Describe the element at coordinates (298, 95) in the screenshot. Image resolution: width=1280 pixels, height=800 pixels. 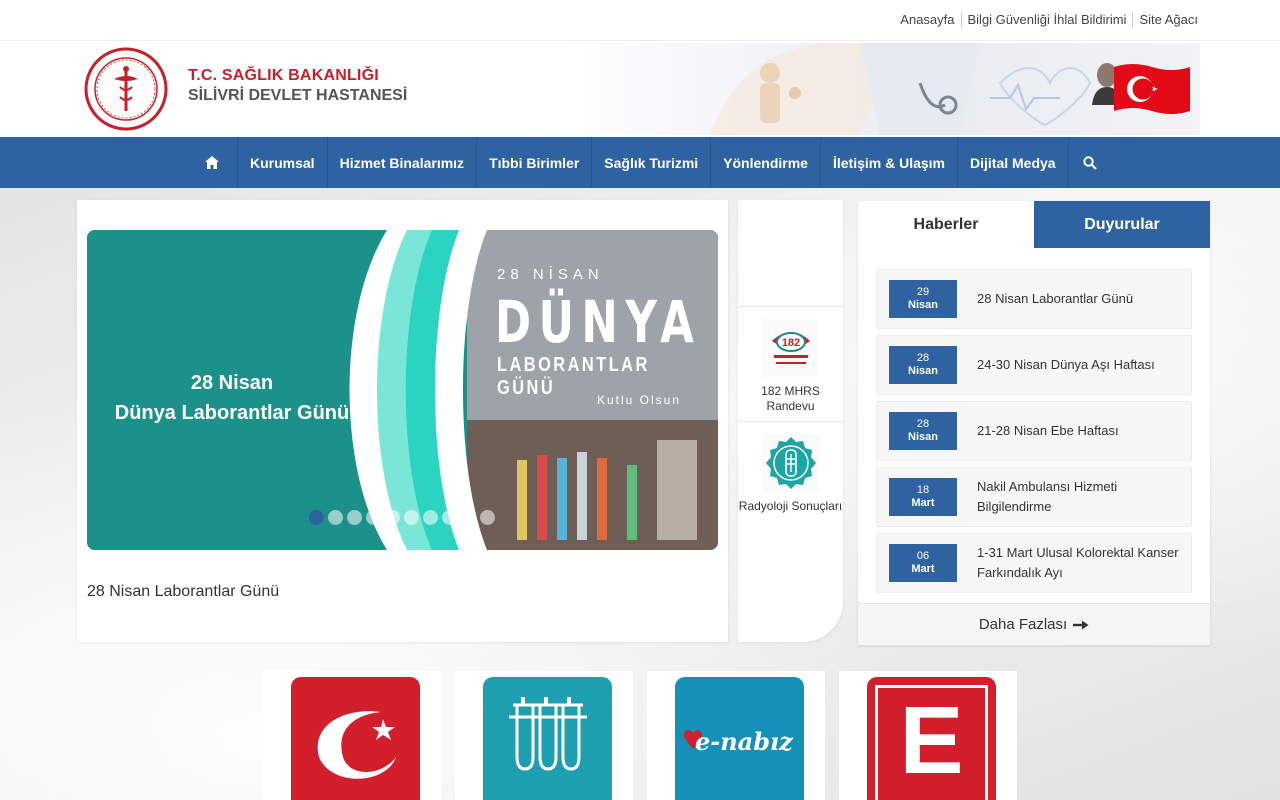
I see `brand-hospital-name: SİLİVRİ DEVLET HASTANESİ` at that location.